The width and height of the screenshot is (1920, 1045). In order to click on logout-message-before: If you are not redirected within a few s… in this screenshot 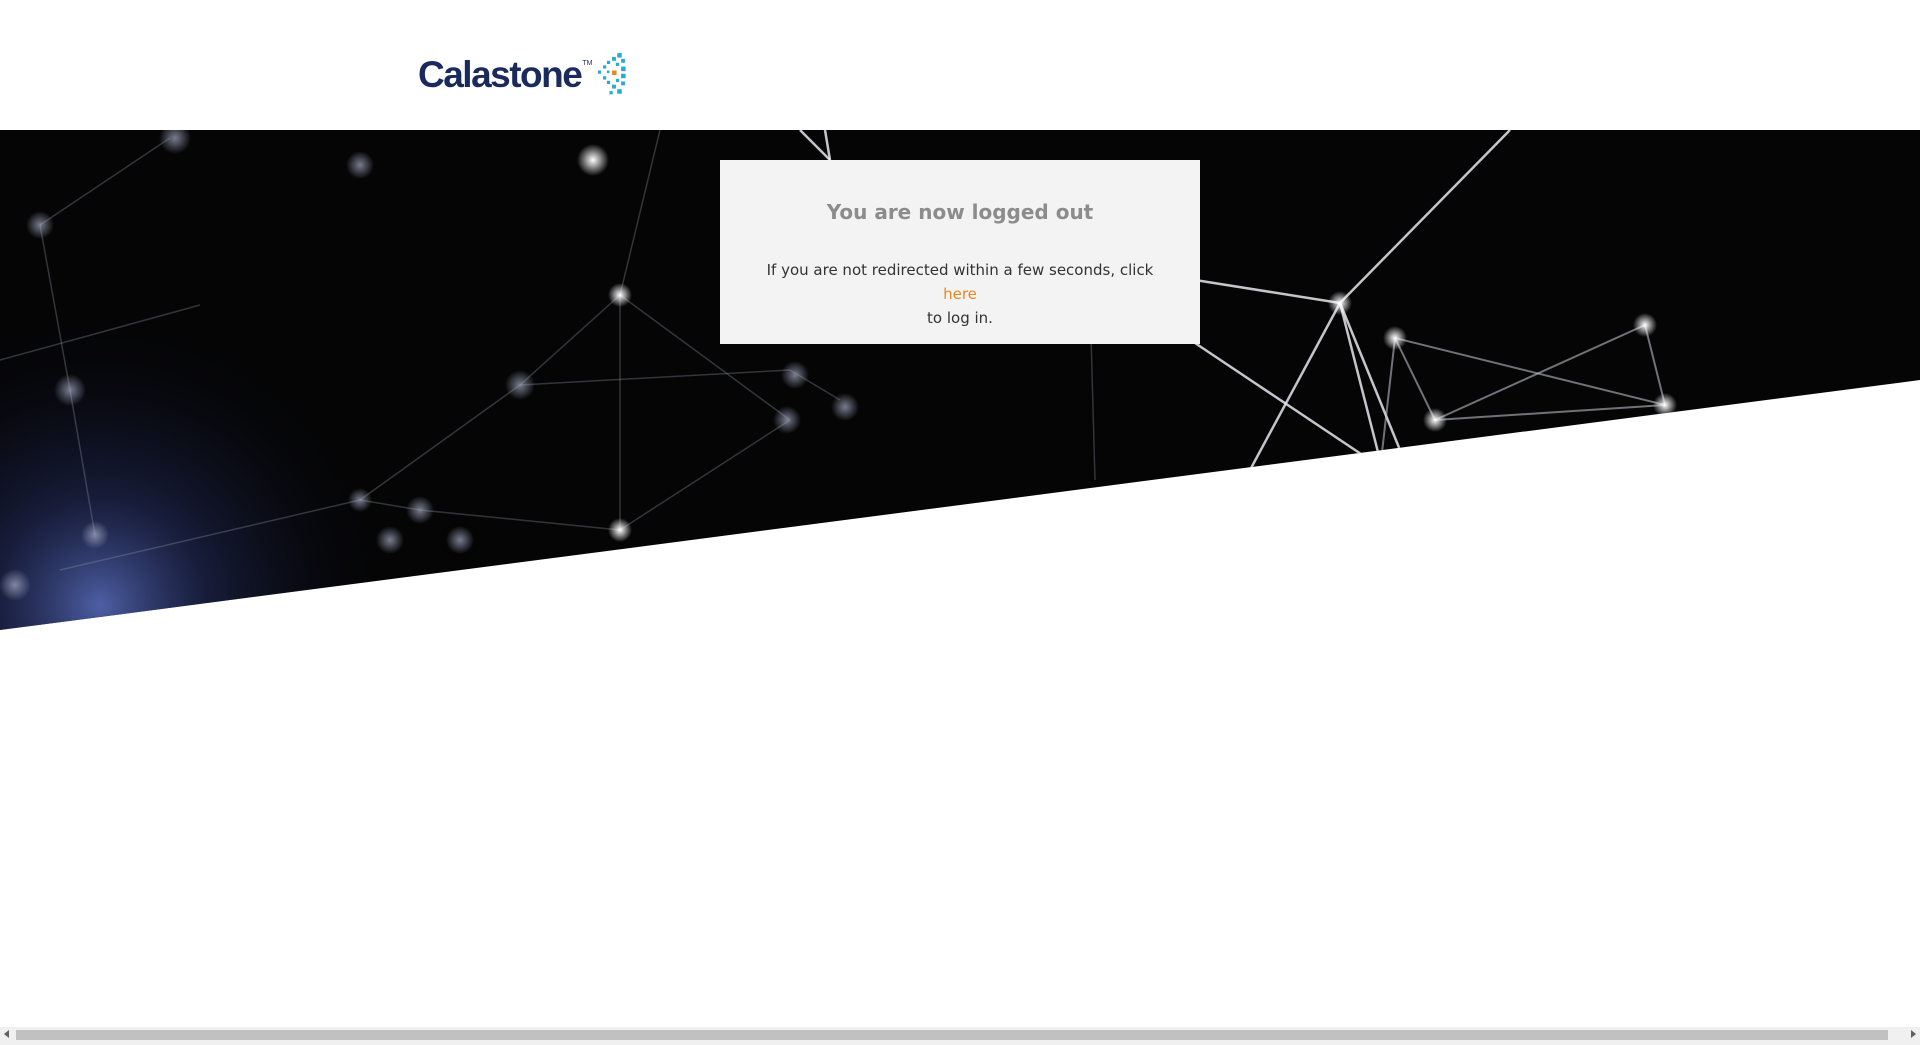, I will do `click(960, 270)`.